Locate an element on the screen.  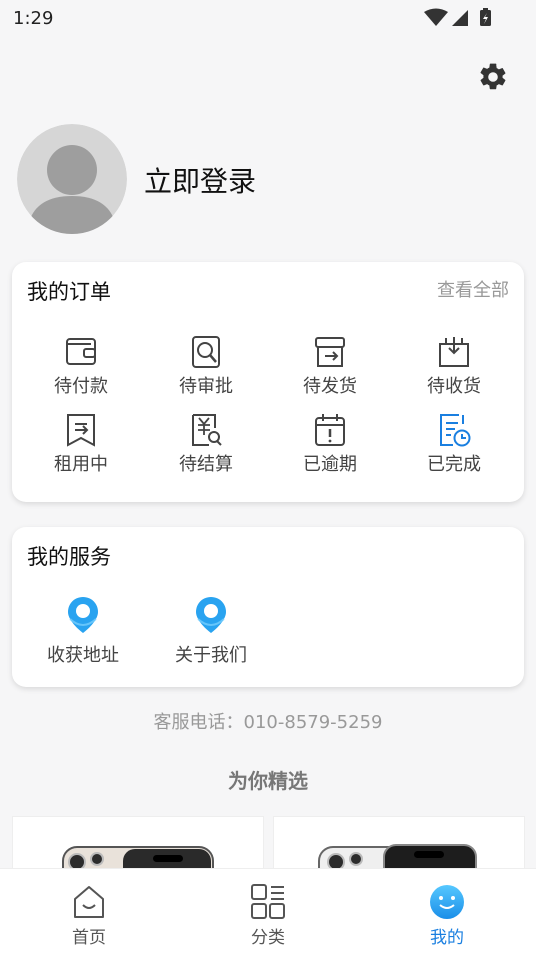
hotline-number: 010-8579-5259 is located at coordinates (313, 722).